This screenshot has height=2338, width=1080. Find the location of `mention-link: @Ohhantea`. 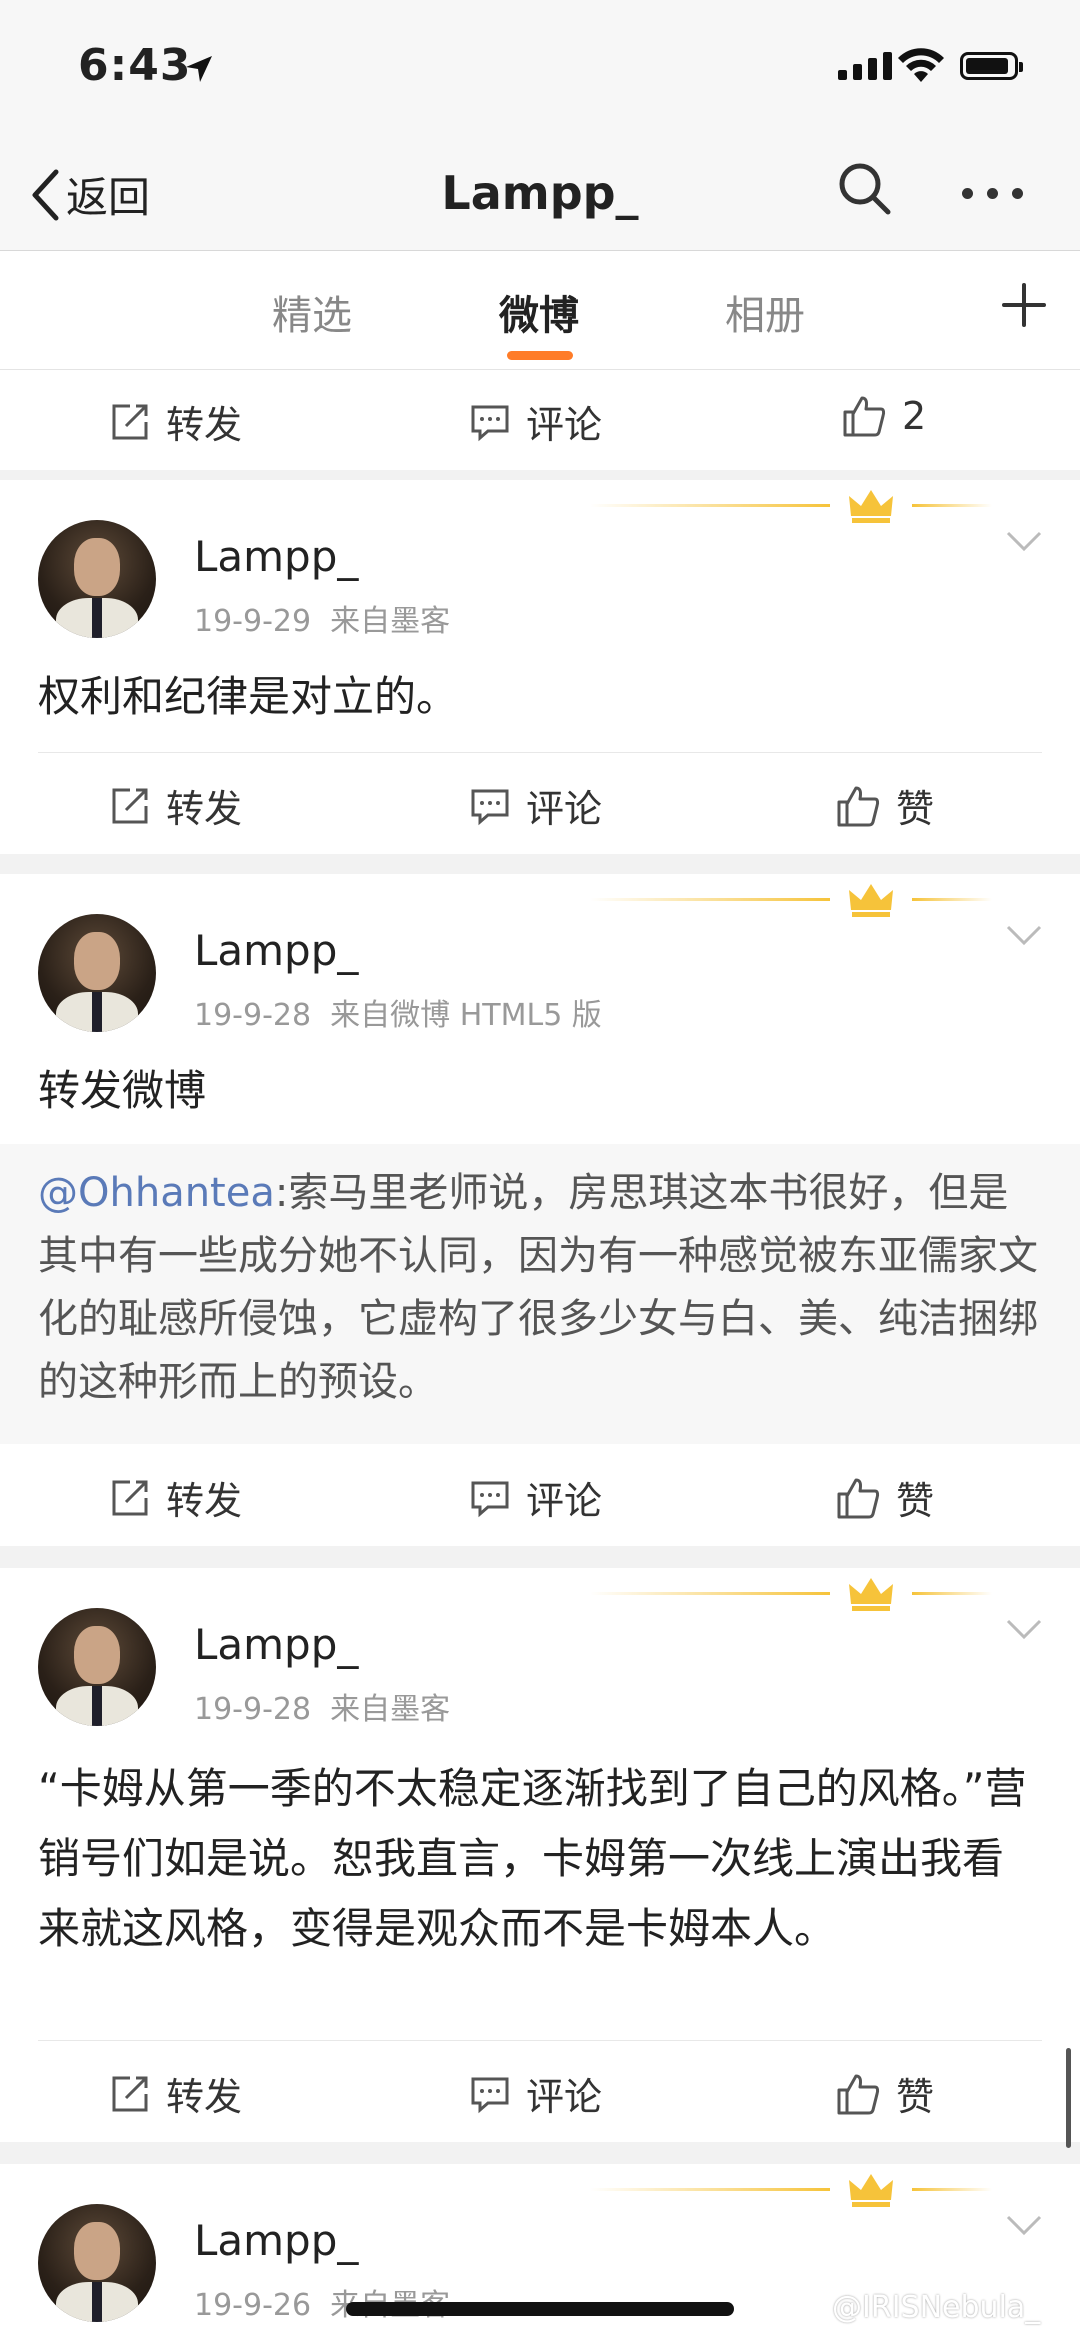

mention-link: @Ohhantea is located at coordinates (156, 1193).